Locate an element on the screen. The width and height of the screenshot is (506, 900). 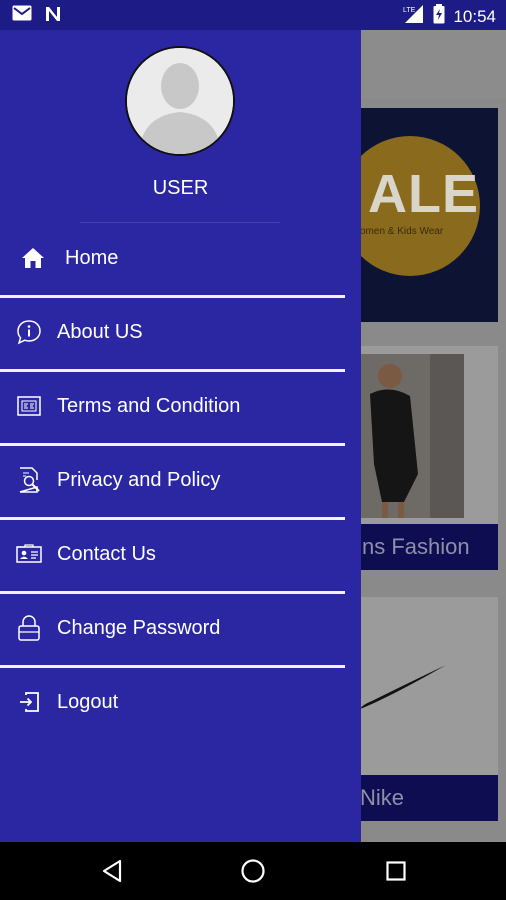
menu-item-change-password: Change Password is located at coordinates (180, 628).